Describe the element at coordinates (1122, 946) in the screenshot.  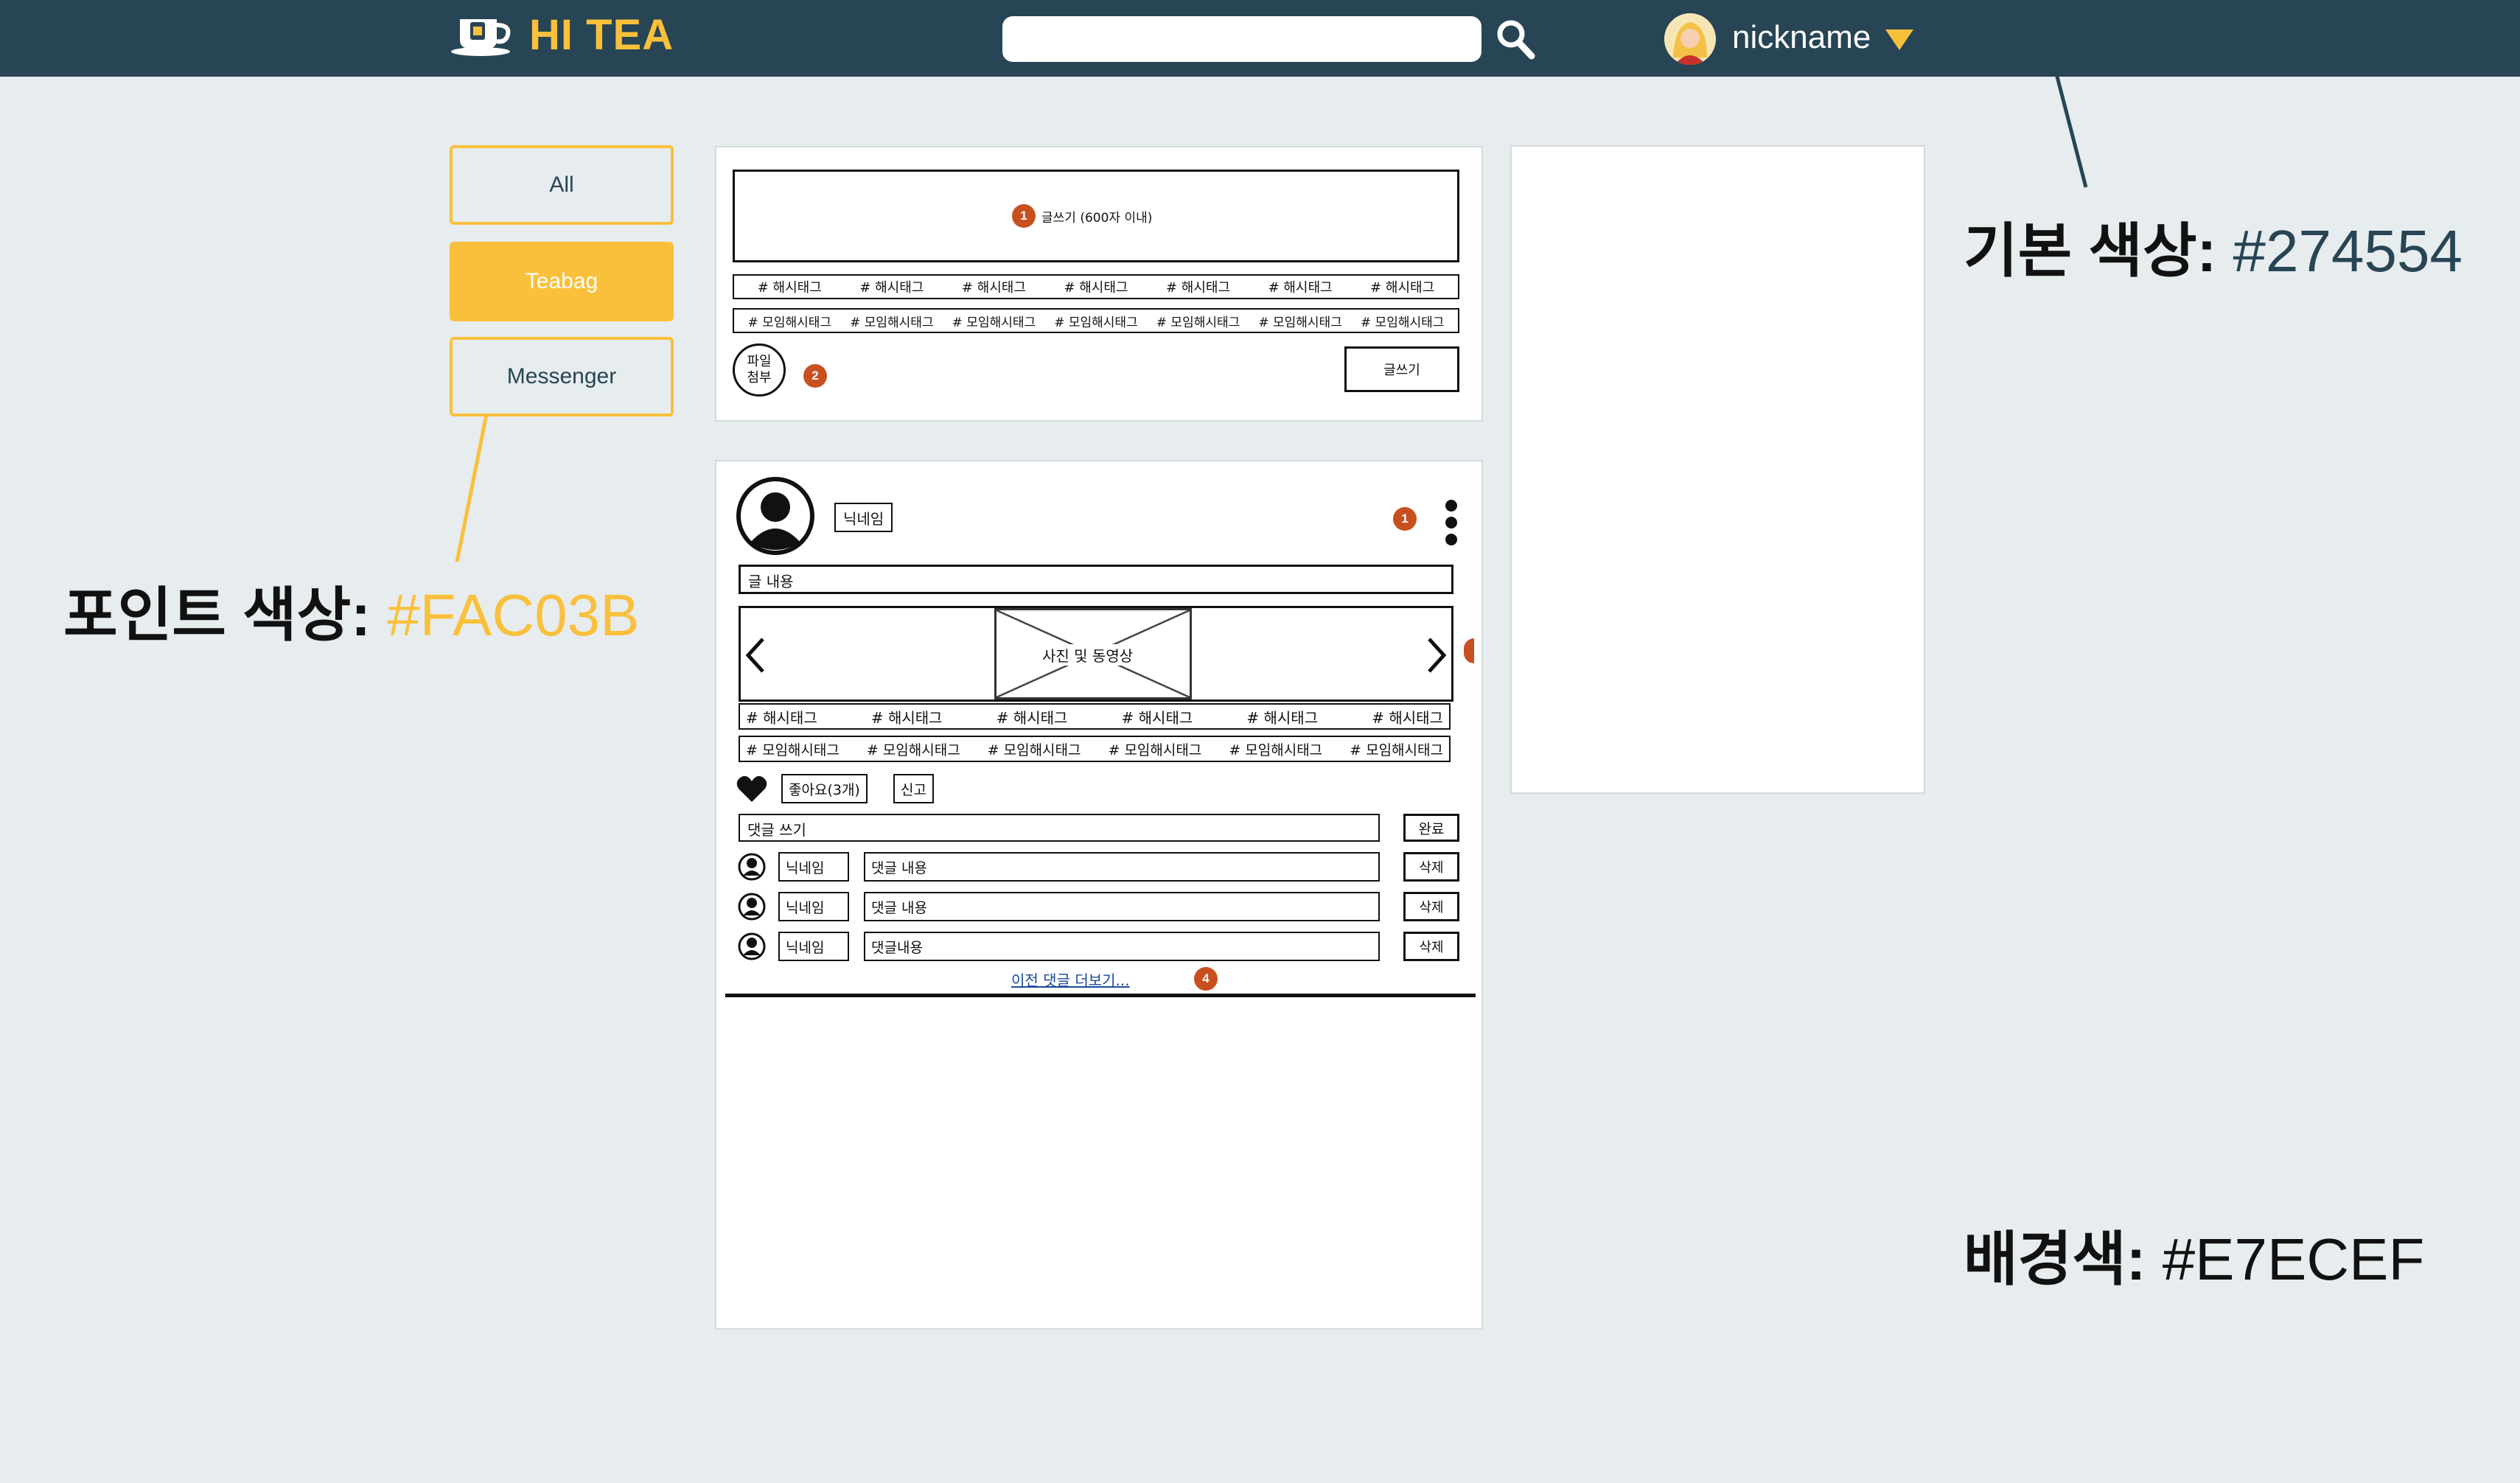
I see `comment-text: 댓글내용` at that location.